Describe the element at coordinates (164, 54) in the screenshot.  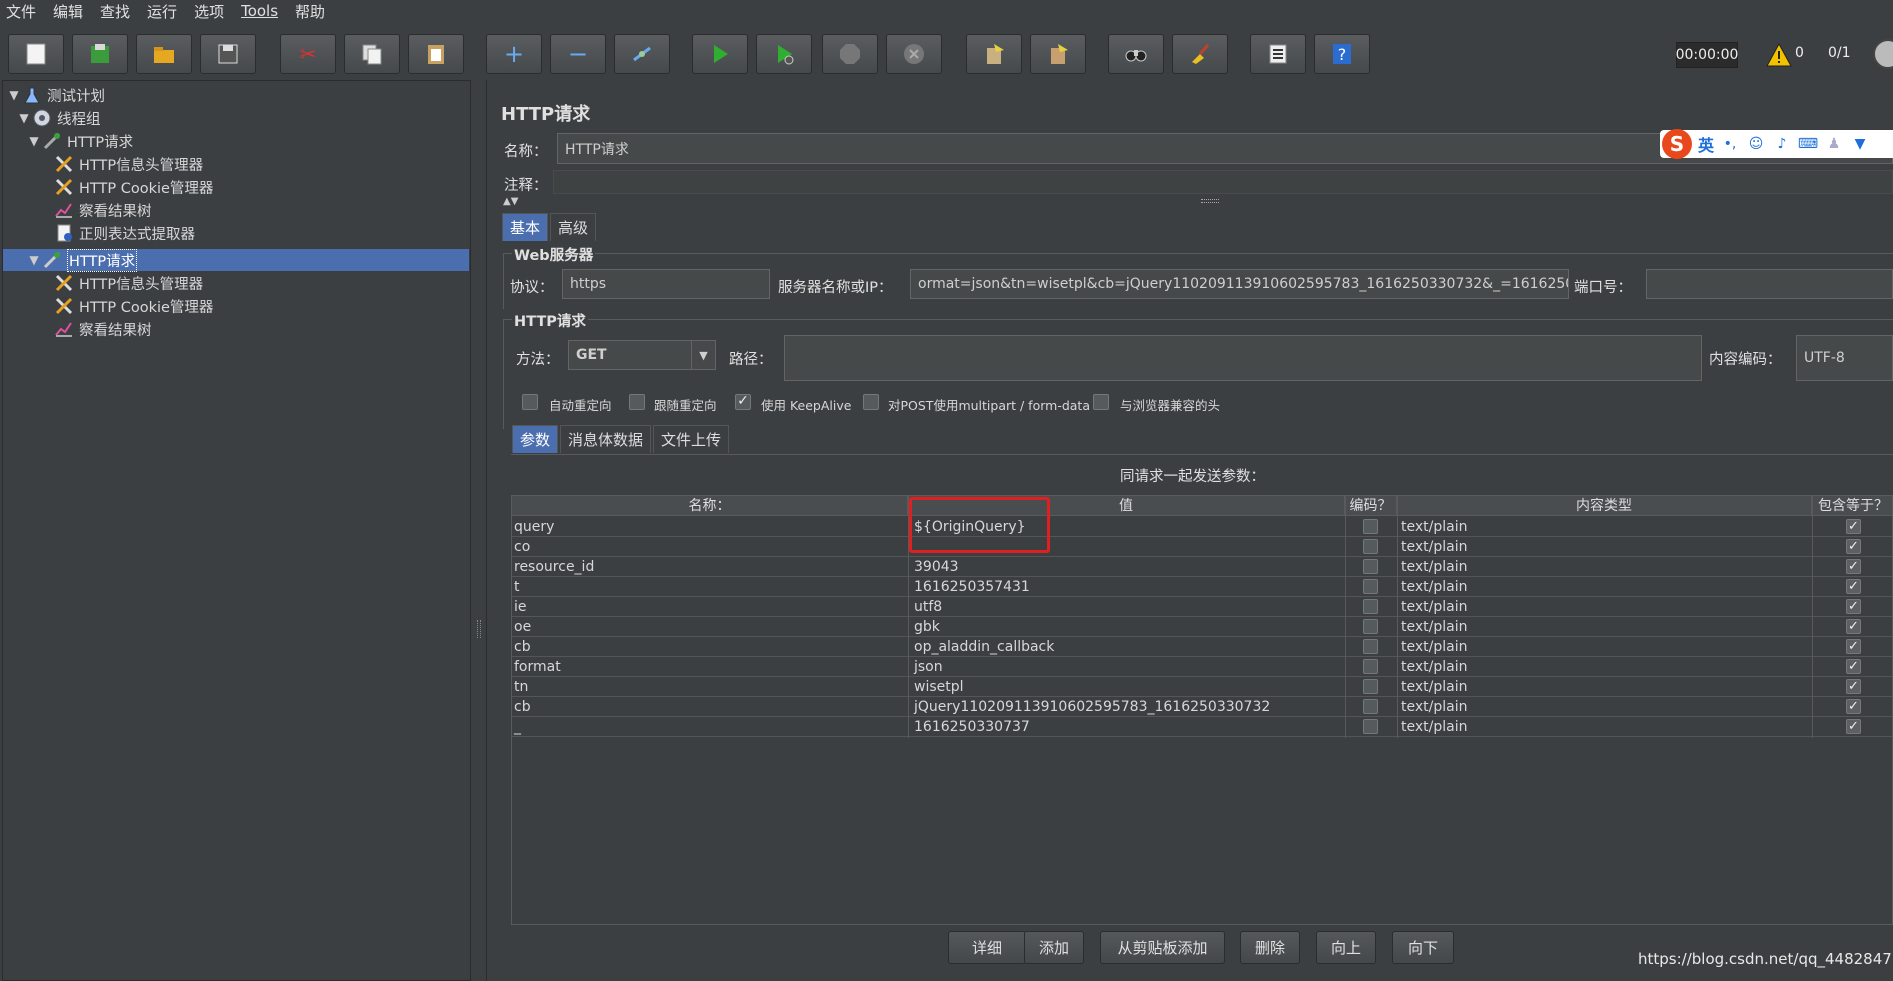
I see `open-button` at that location.